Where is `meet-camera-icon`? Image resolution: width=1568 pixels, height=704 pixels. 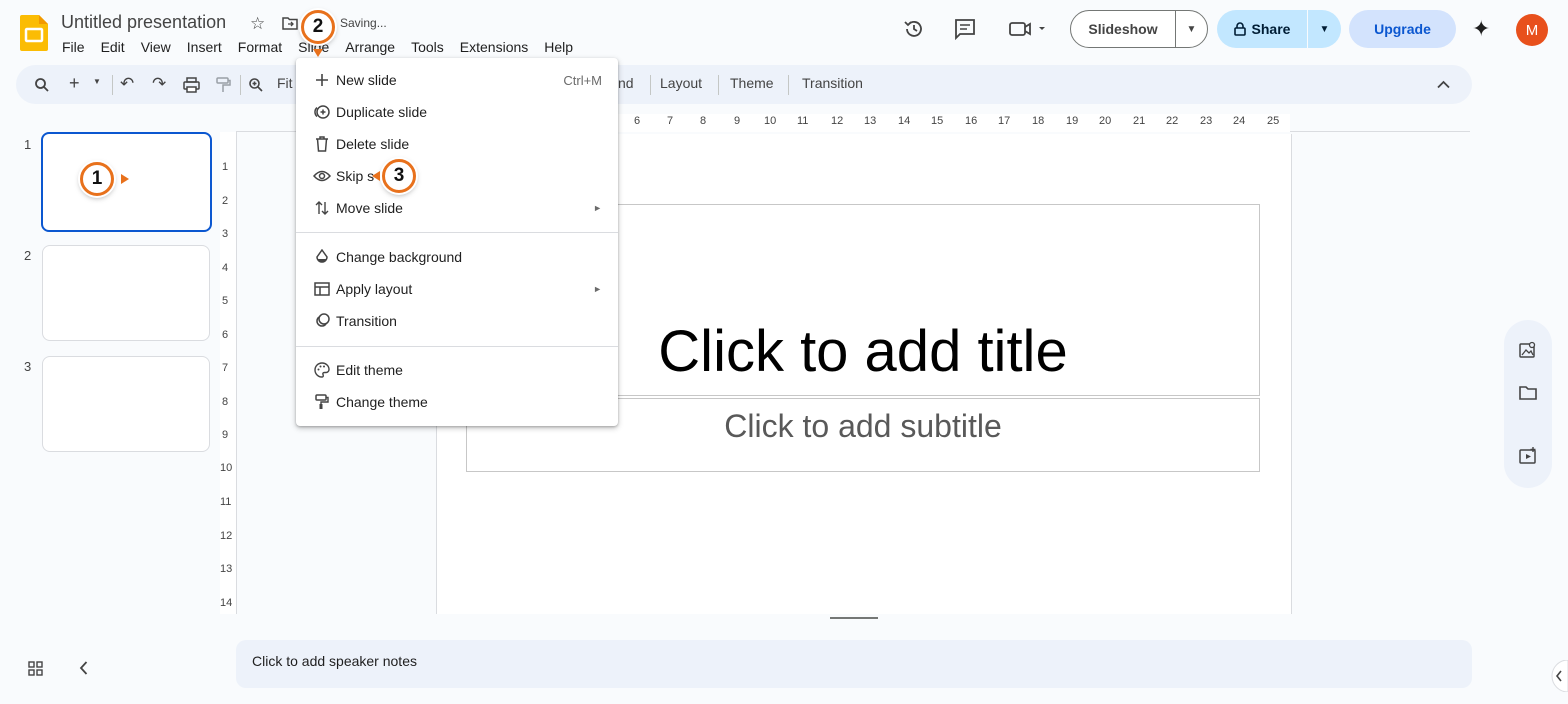 meet-camera-icon is located at coordinates (1028, 29).